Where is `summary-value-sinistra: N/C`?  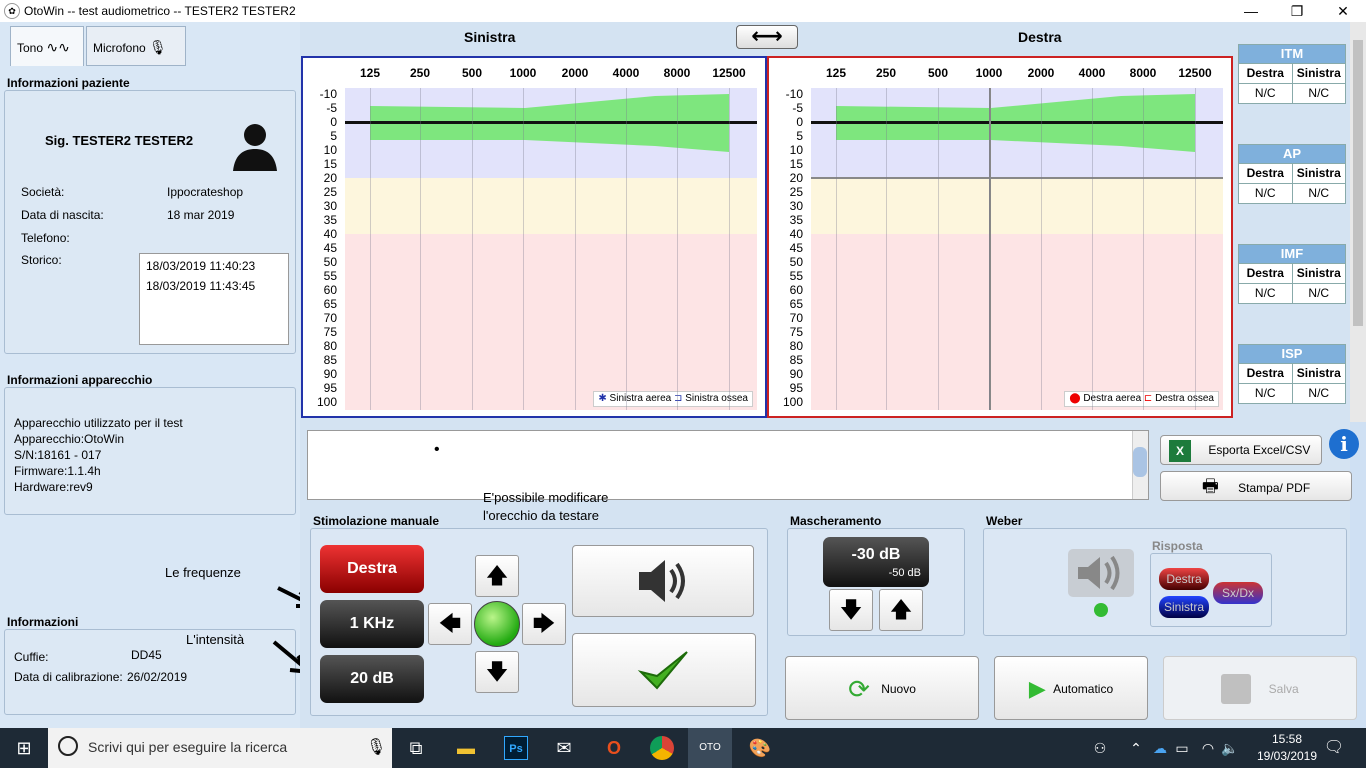 summary-value-sinistra: N/C is located at coordinates (1319, 393).